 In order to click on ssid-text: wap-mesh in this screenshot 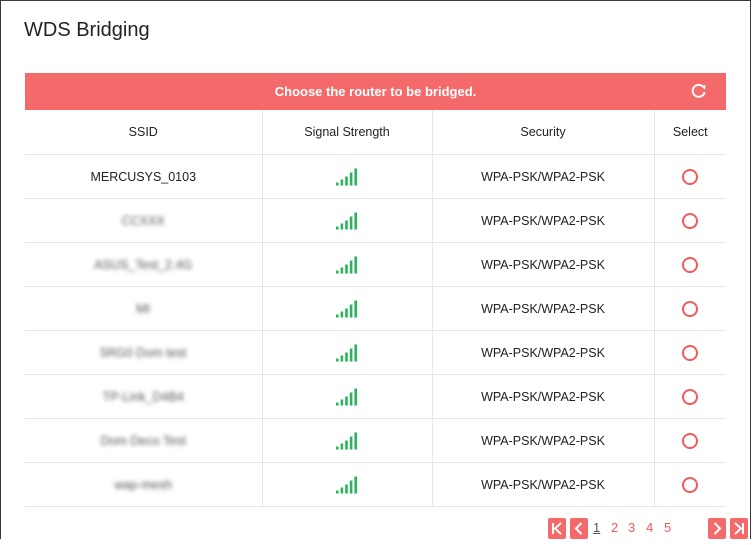, I will do `click(143, 484)`.